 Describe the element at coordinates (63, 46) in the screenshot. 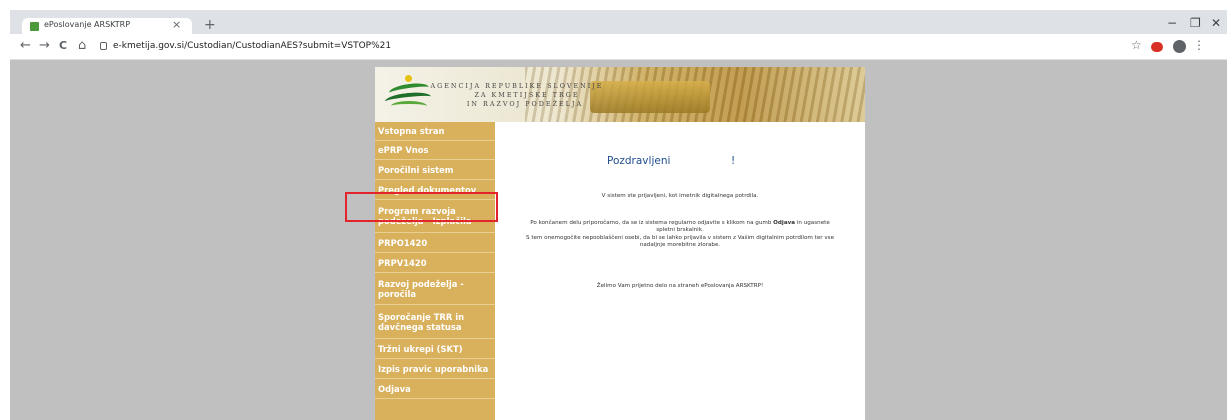

I see `reload-icon: C` at that location.